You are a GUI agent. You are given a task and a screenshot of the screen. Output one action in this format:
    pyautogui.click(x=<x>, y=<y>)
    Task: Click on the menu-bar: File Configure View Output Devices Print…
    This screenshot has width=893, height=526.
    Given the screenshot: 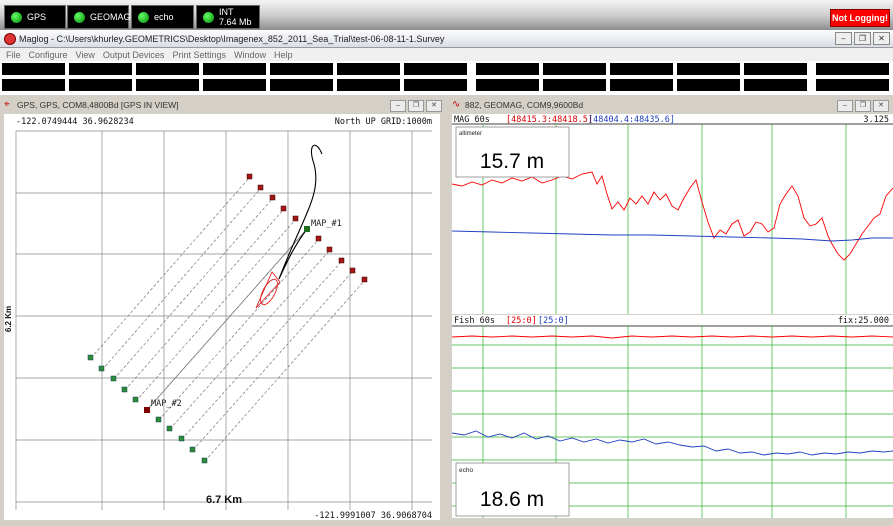 What is the action you would take?
    pyautogui.click(x=446, y=54)
    